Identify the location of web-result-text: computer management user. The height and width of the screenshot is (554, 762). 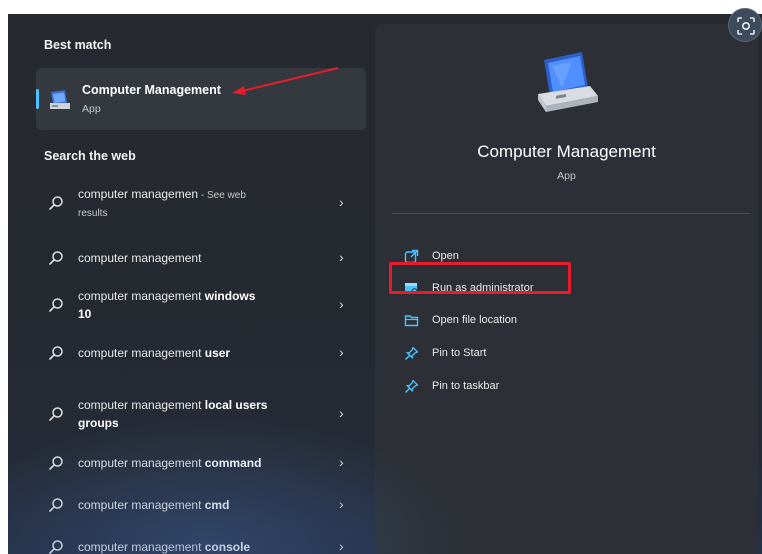
(198, 354).